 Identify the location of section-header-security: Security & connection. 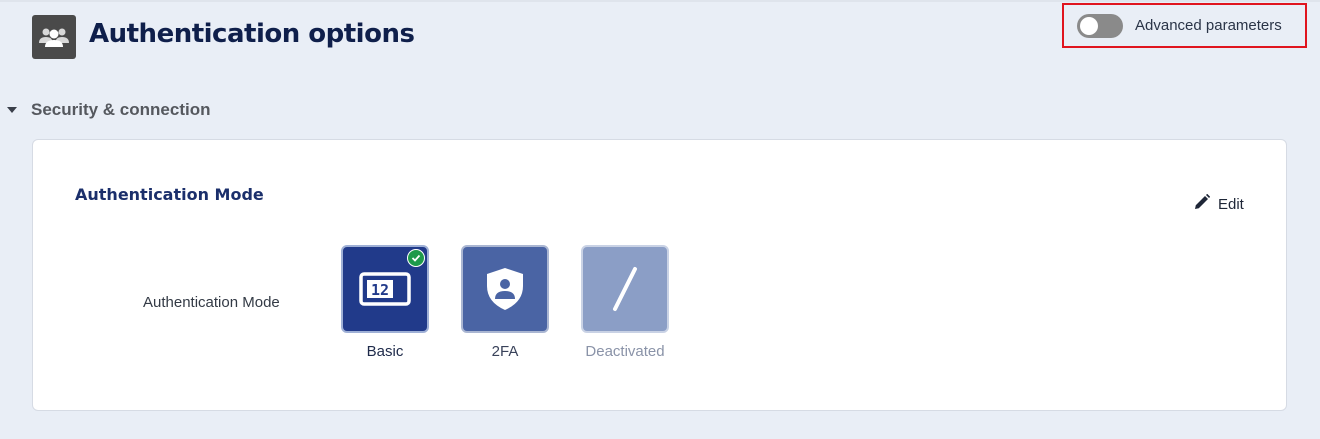
(108, 110).